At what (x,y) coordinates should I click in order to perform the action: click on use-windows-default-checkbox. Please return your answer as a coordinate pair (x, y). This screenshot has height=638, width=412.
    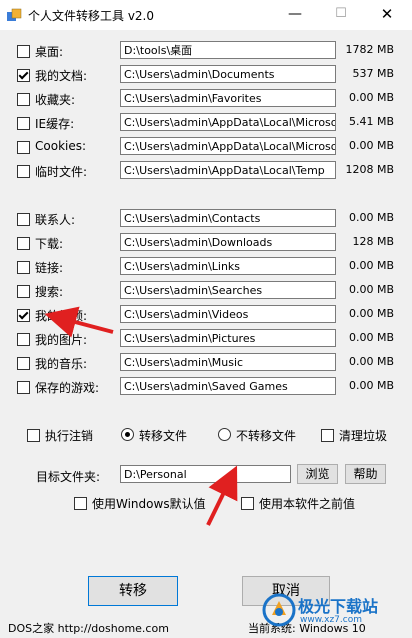
    Looking at the image, I should click on (80, 503).